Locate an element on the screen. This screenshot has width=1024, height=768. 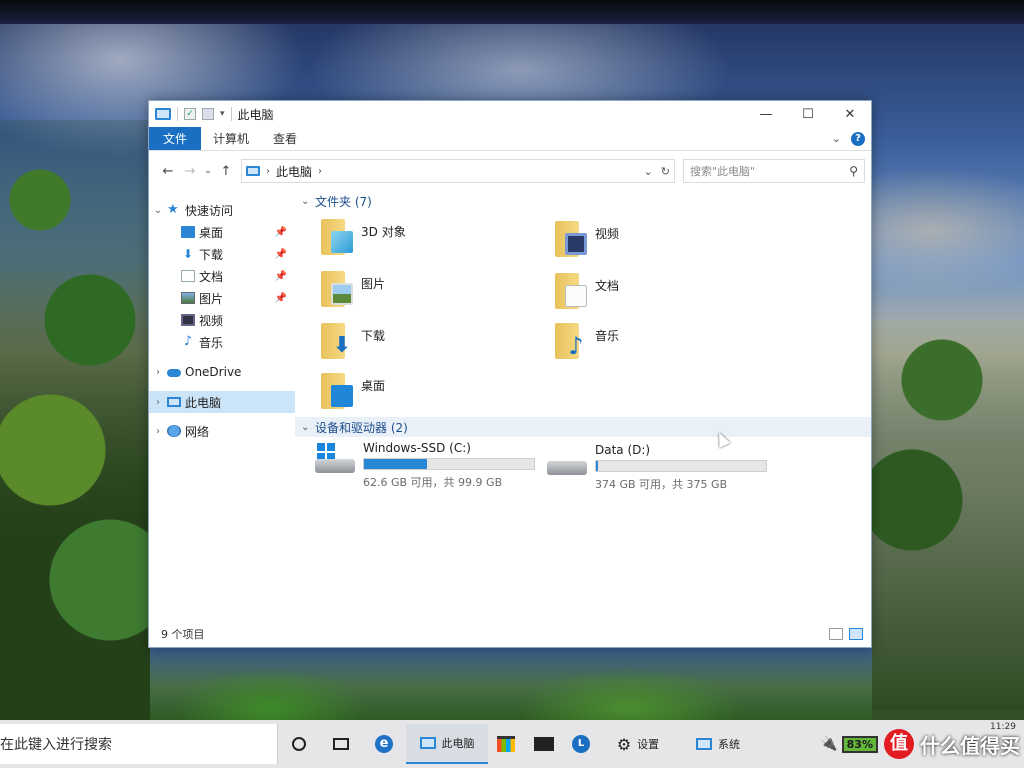
tab-view: 查看 is located at coordinates (285, 138).